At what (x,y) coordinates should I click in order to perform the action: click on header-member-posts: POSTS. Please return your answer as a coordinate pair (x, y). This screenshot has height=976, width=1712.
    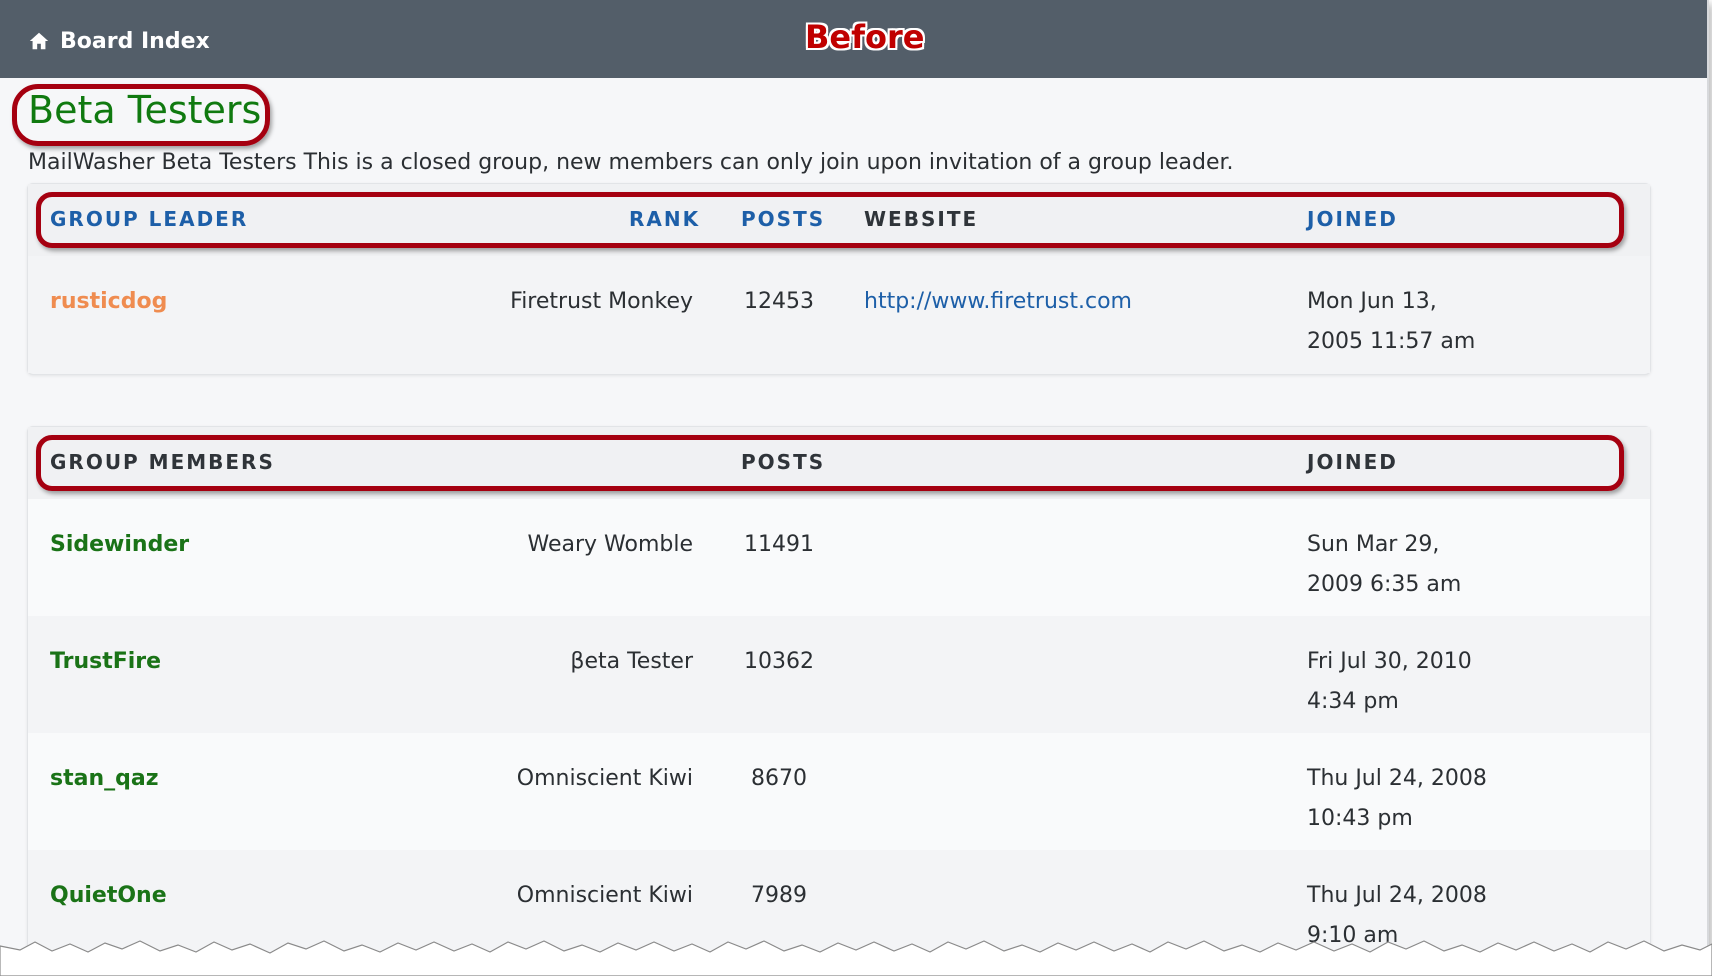
    Looking at the image, I should click on (783, 462).